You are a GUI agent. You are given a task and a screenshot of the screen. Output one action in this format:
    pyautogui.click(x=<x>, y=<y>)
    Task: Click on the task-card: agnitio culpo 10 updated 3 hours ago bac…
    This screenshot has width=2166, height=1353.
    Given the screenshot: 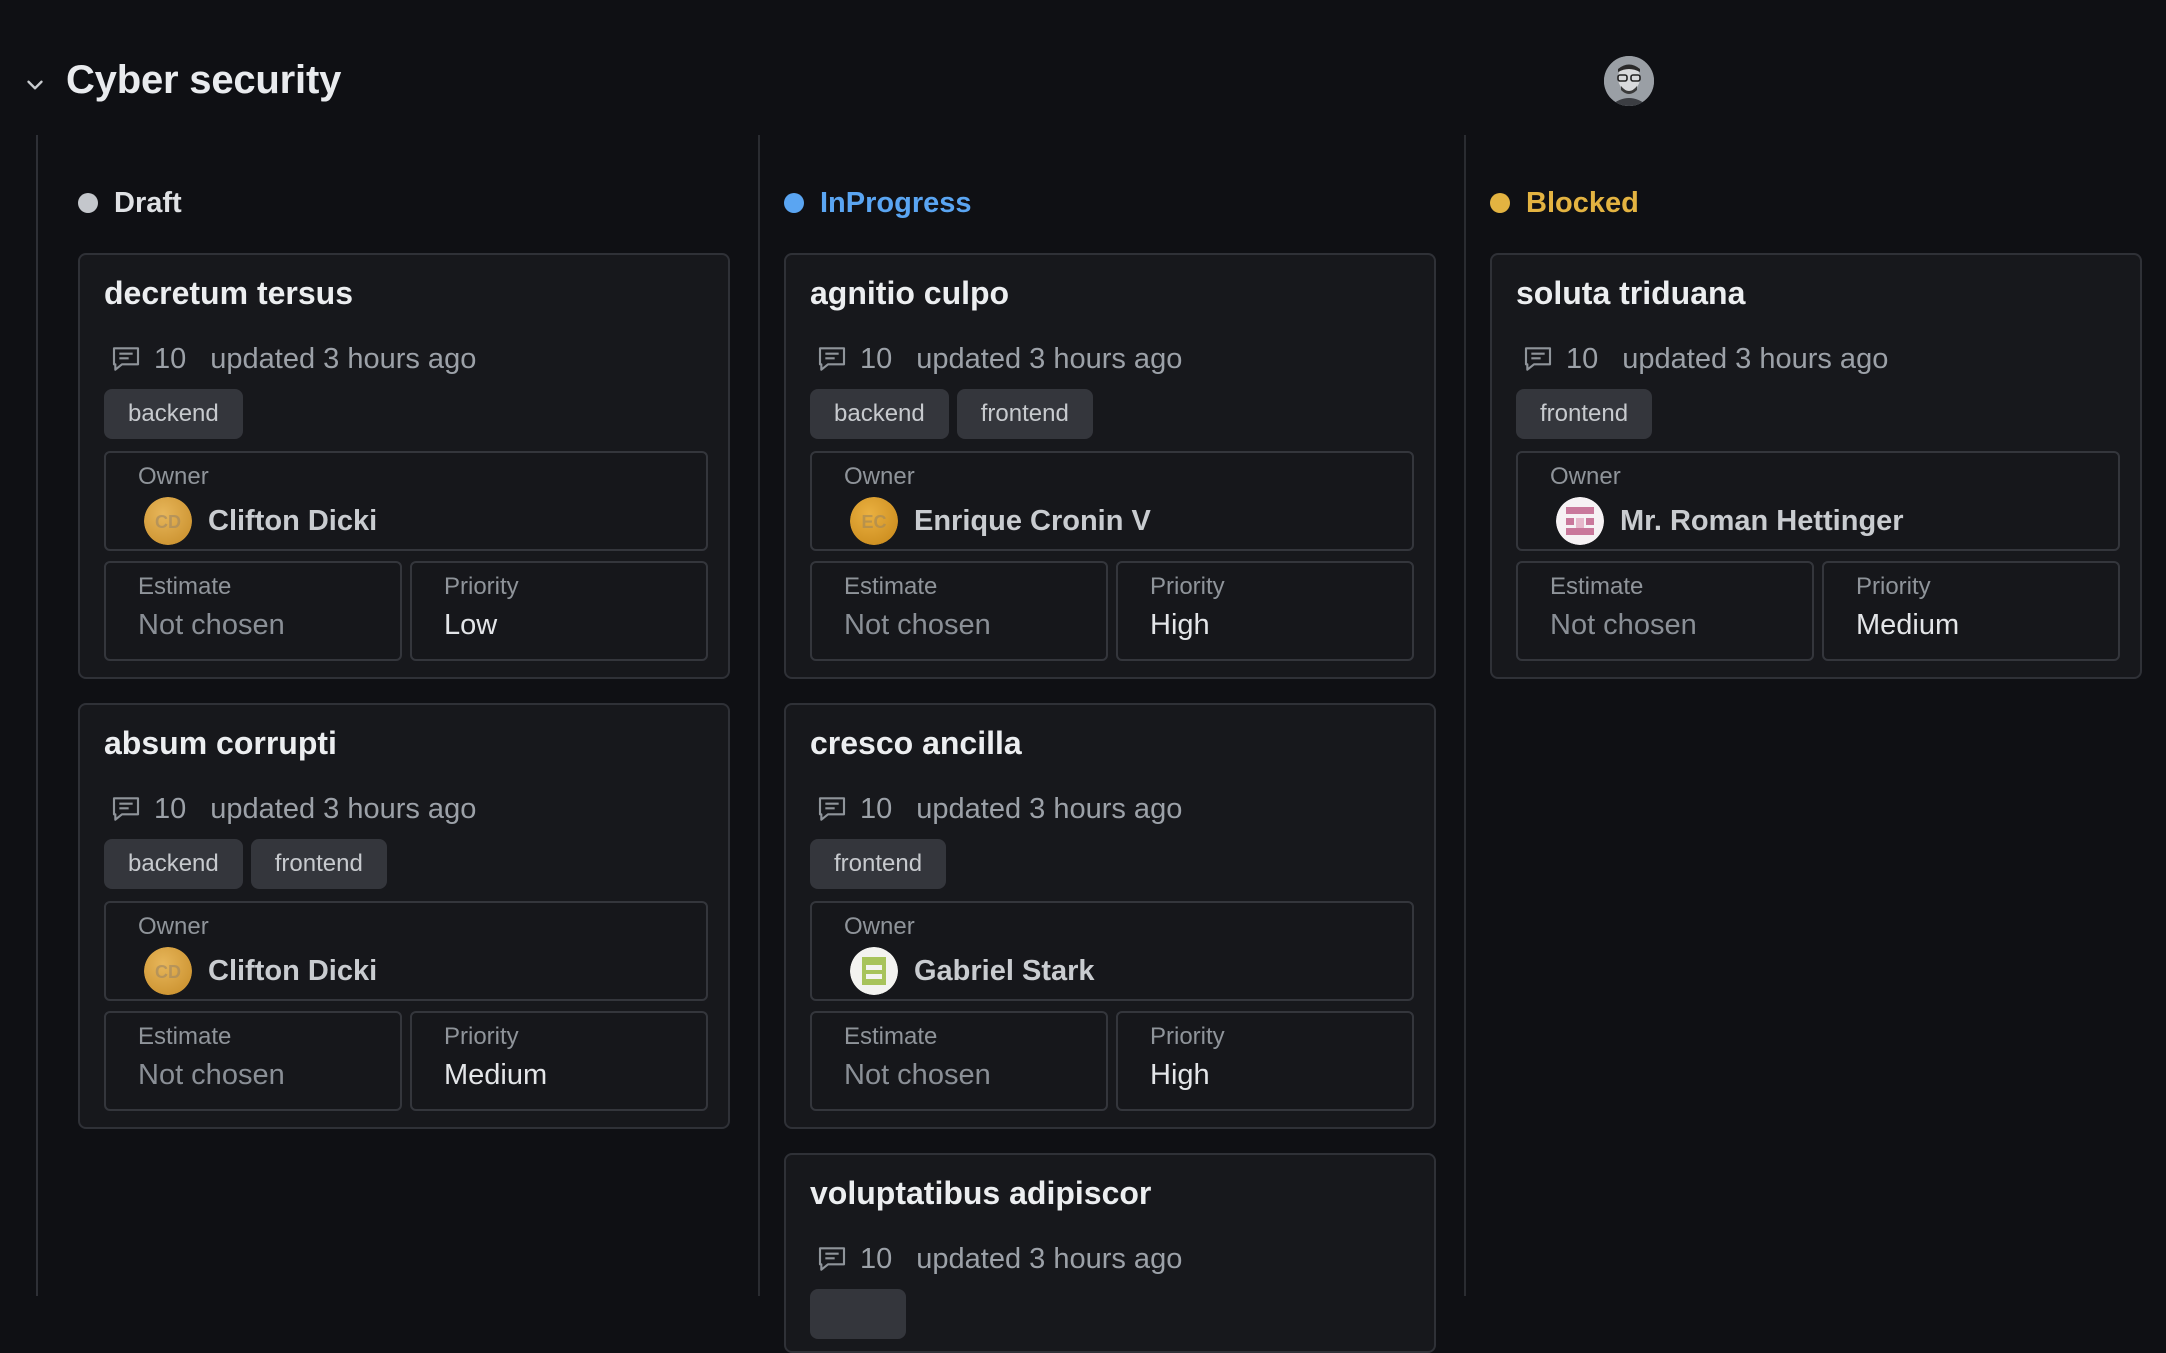 What is the action you would take?
    pyautogui.click(x=1110, y=466)
    